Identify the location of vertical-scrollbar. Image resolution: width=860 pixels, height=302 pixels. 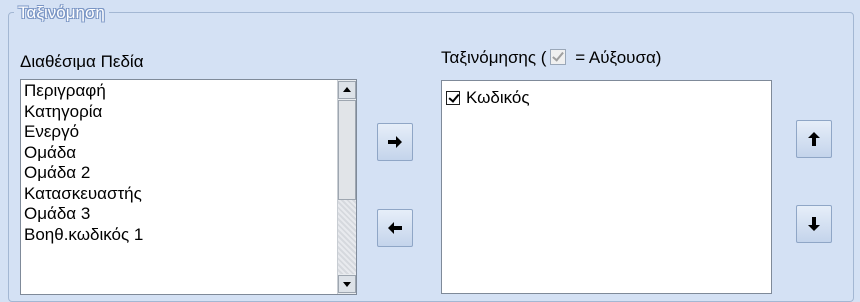
(346, 187).